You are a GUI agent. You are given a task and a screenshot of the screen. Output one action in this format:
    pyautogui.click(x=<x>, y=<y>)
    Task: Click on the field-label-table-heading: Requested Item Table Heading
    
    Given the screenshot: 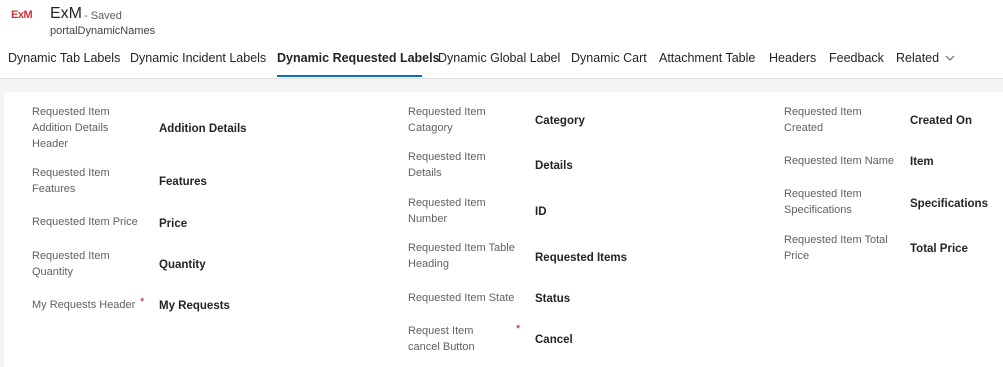 What is the action you would take?
    pyautogui.click(x=461, y=256)
    